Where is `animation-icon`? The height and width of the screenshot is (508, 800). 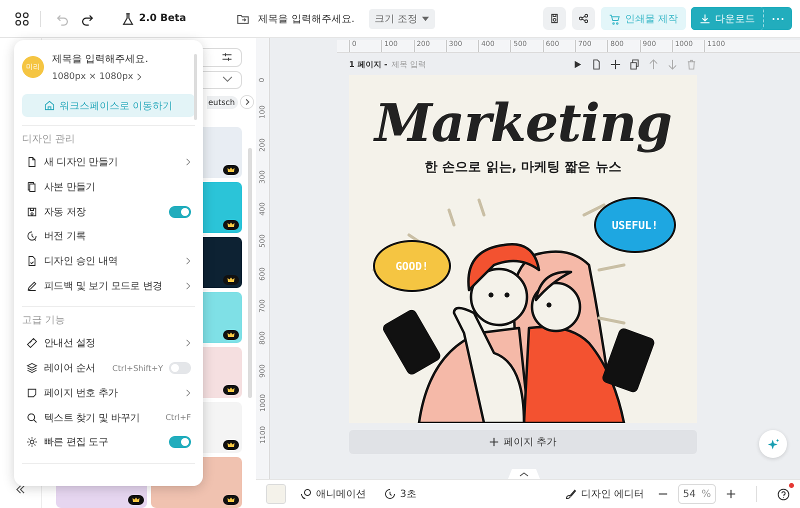
animation-icon is located at coordinates (306, 494).